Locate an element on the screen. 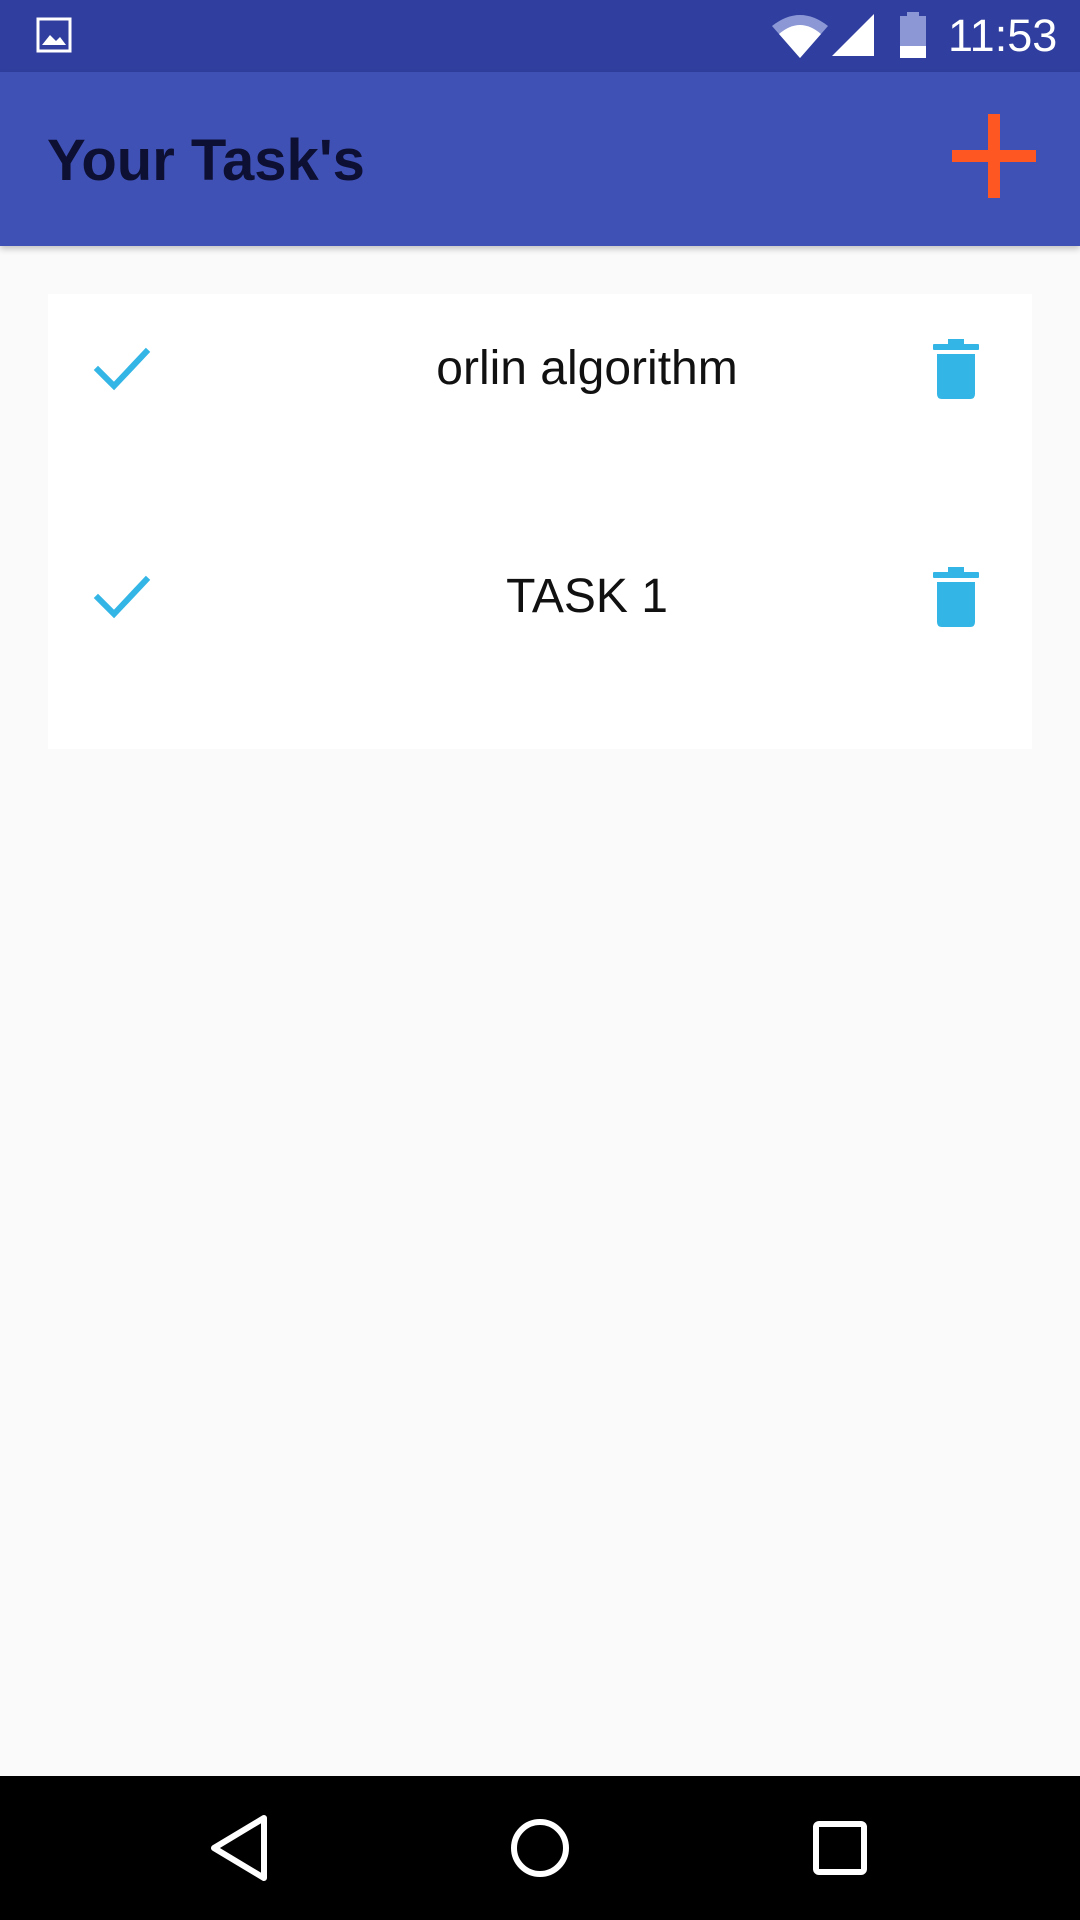 This screenshot has width=1080, height=1920. home-icon is located at coordinates (540, 1848).